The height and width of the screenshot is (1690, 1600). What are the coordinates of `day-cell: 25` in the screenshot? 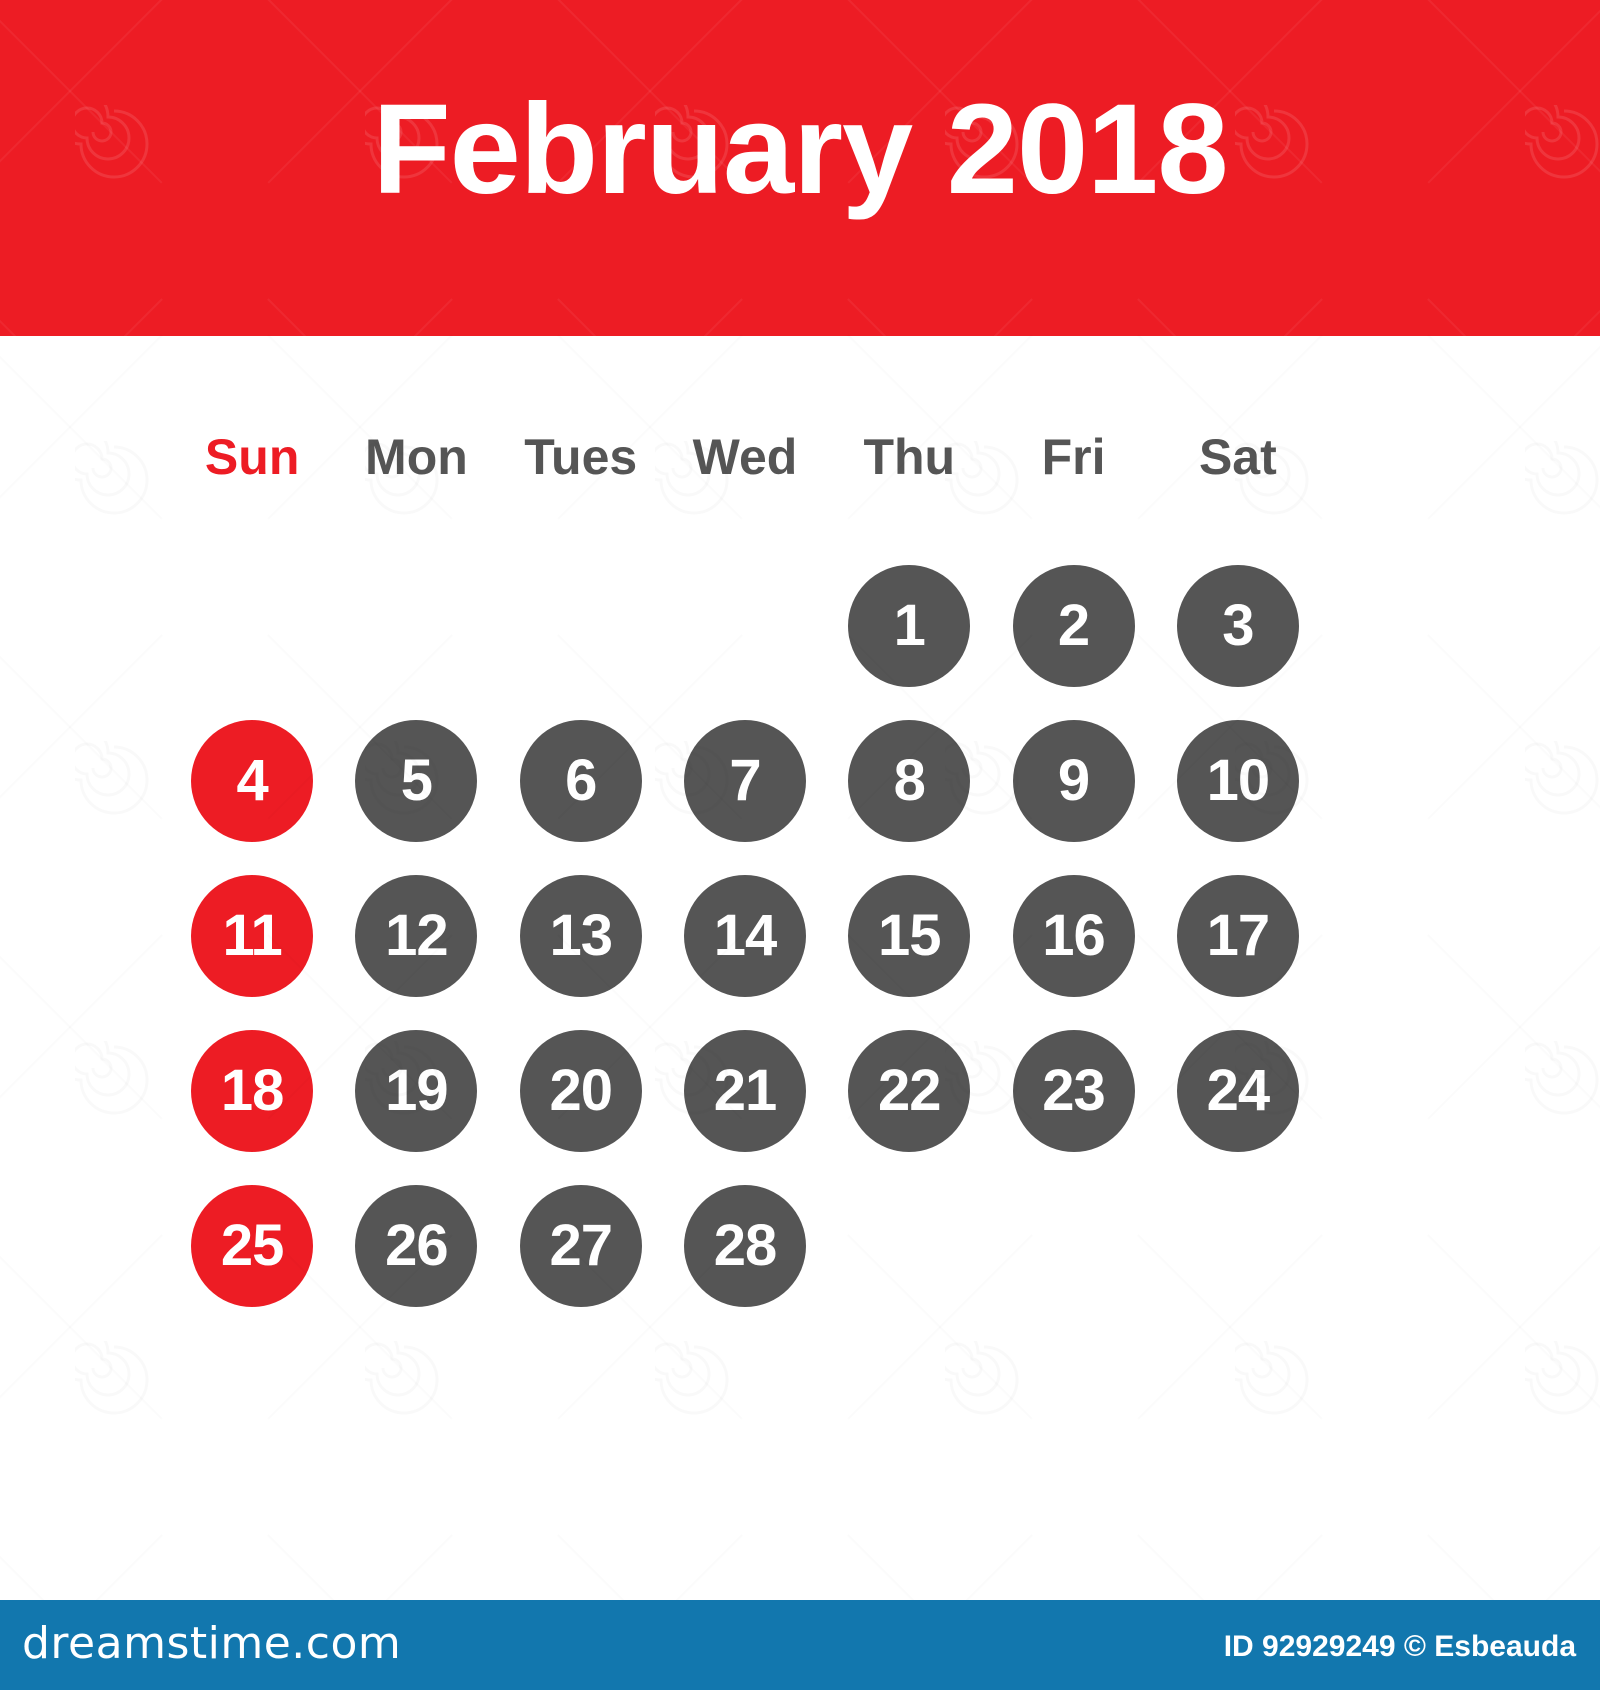 It's located at (252, 1245).